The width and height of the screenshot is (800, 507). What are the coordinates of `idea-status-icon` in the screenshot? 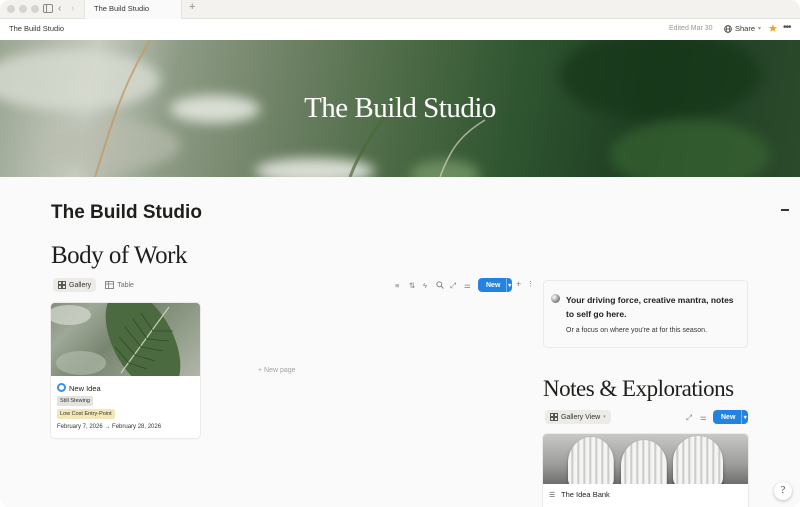 It's located at (61, 387).